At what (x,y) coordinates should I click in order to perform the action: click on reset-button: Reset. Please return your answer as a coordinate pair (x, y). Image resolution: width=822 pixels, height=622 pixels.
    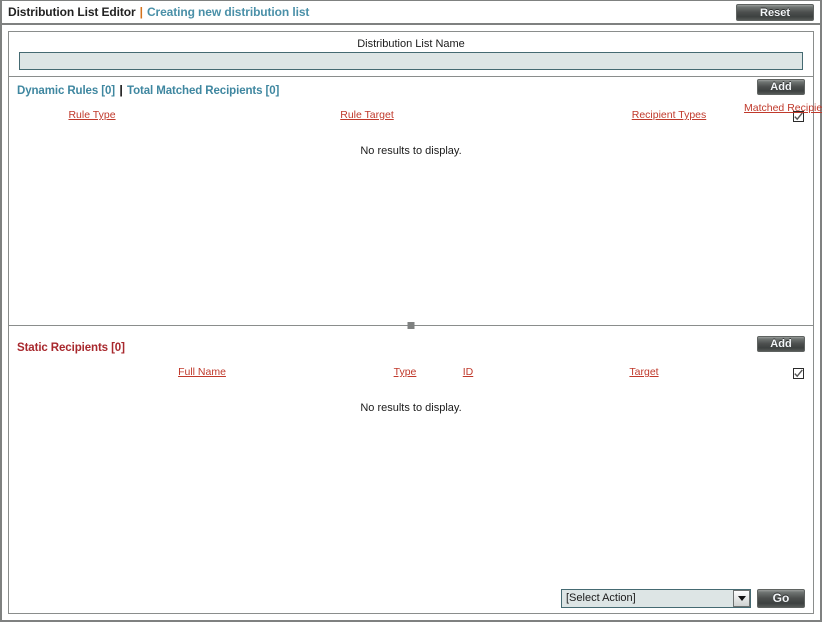
    Looking at the image, I should click on (775, 12).